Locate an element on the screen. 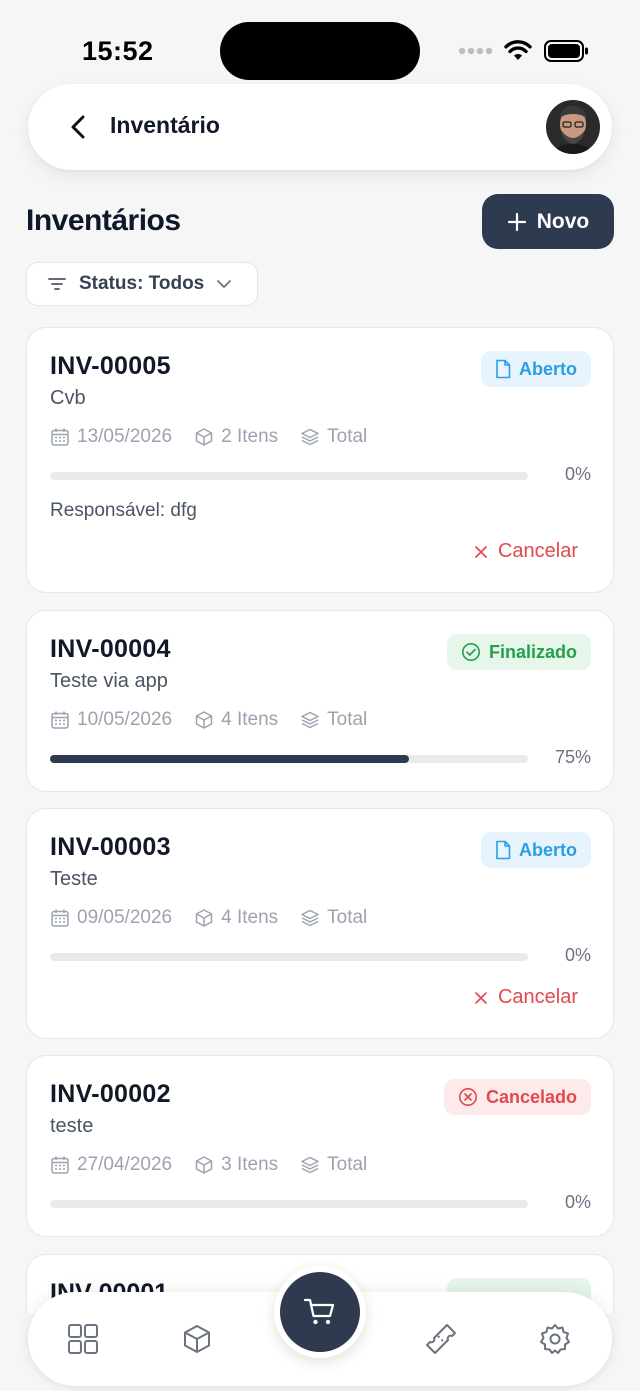 The width and height of the screenshot is (640, 1391). x-circle-icon is located at coordinates (467, 1097).